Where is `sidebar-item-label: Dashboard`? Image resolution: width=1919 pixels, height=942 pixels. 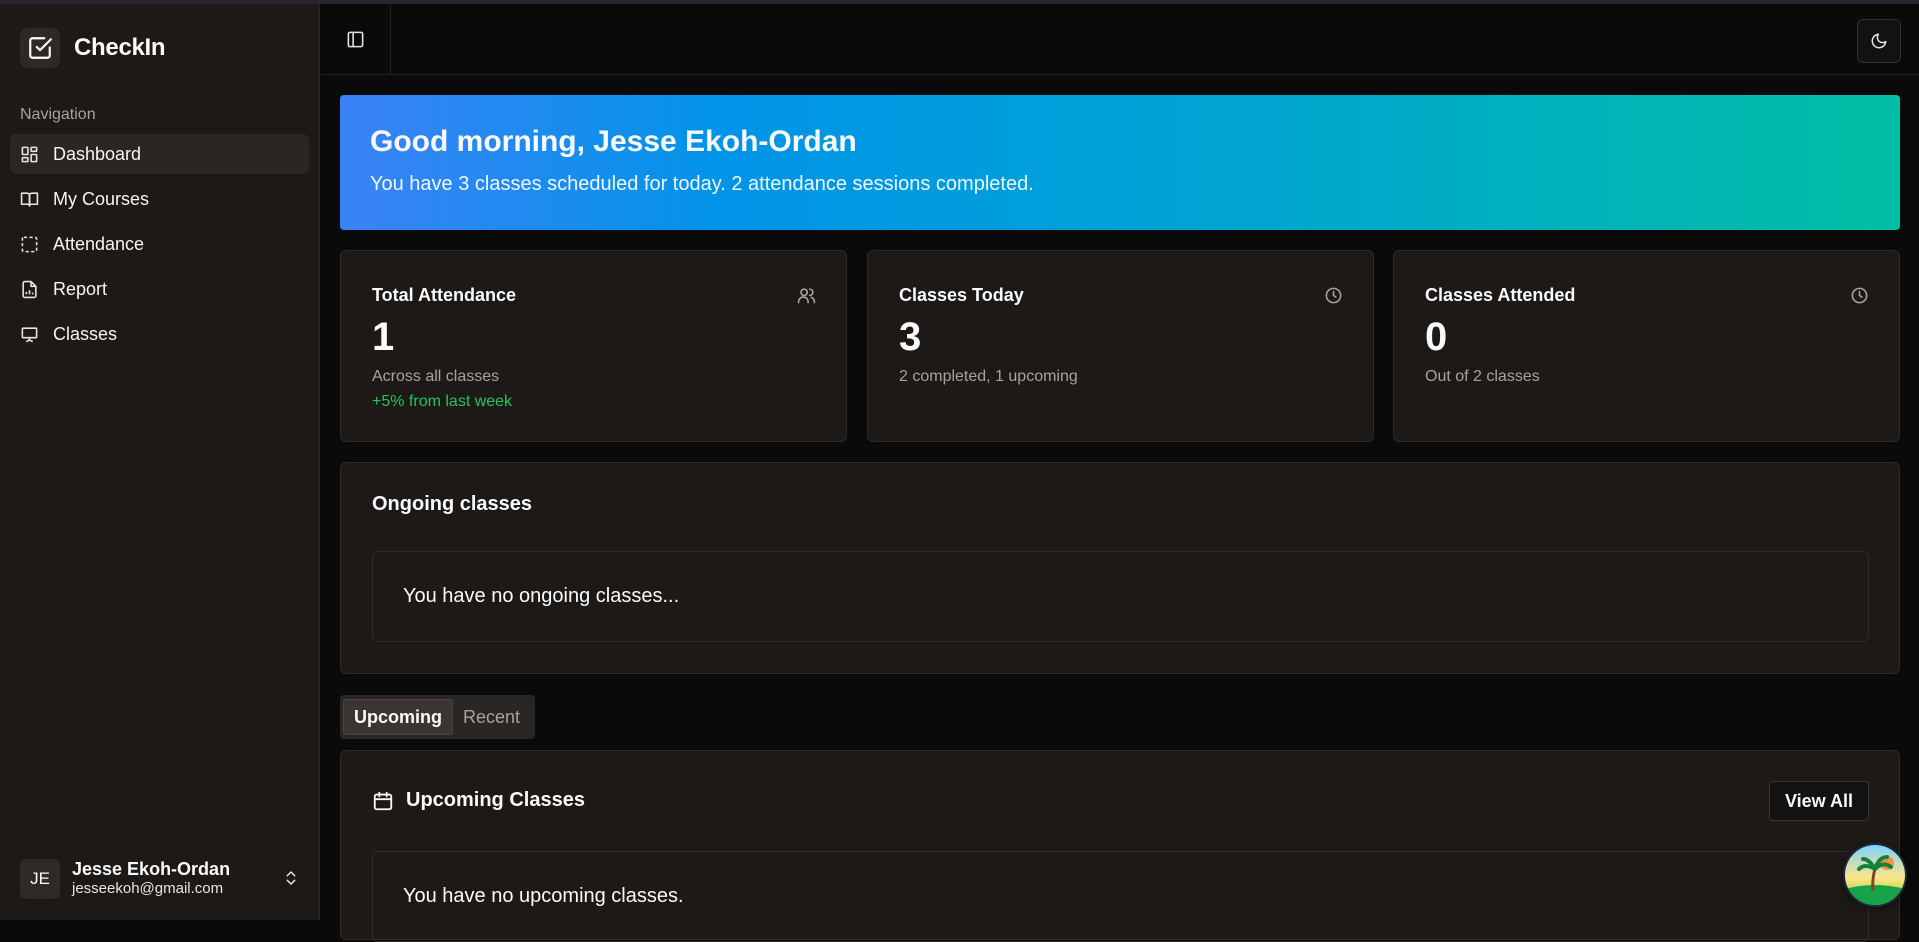
sidebar-item-label: Dashboard is located at coordinates (97, 153).